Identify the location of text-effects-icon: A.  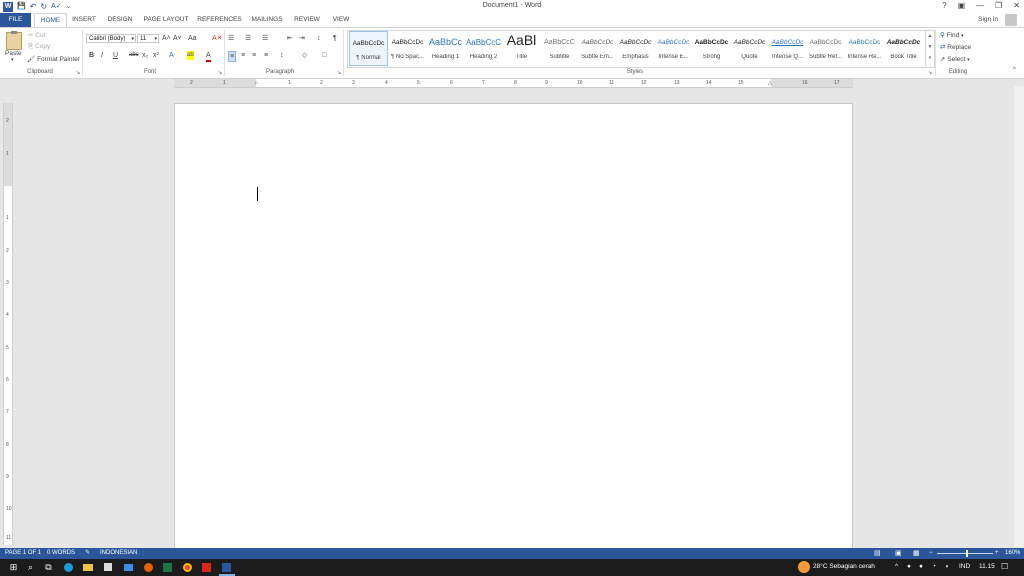
(171, 55).